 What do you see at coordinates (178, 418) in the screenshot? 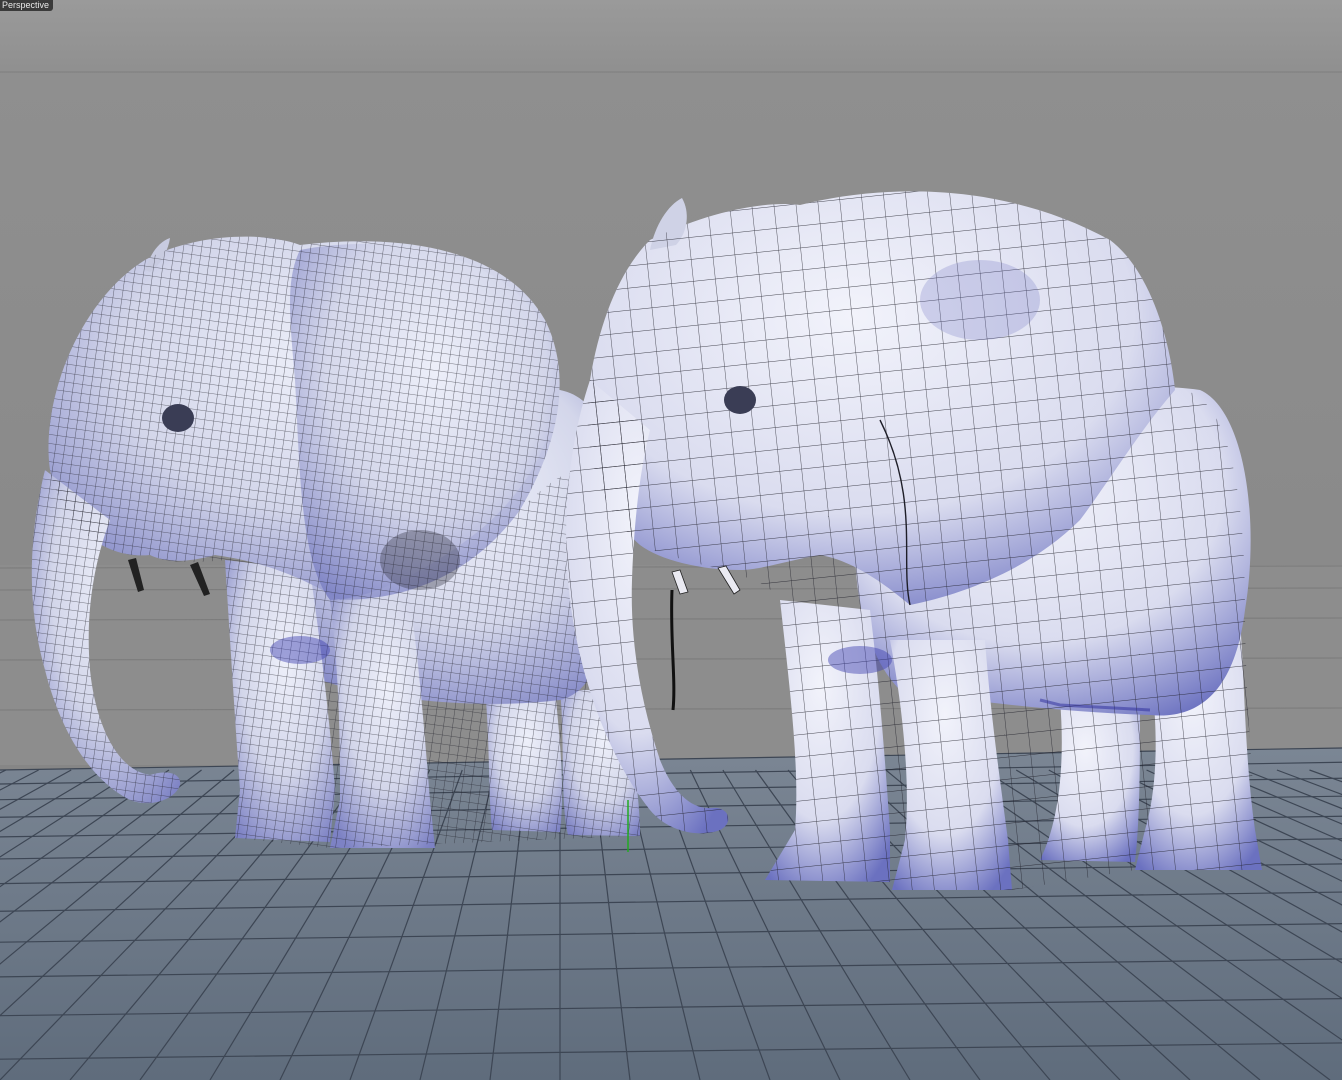
I see `elephant-dense-eye` at bounding box center [178, 418].